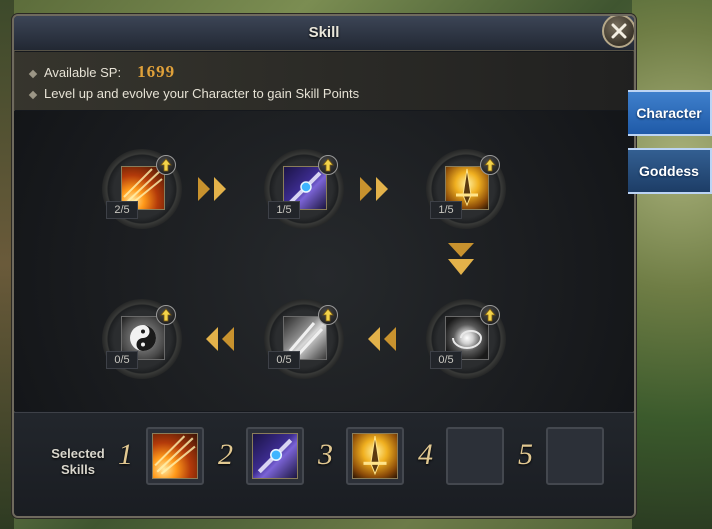 This screenshot has height=529, width=712. What do you see at coordinates (672, 264) in the screenshot?
I see `background-scenery` at bounding box center [672, 264].